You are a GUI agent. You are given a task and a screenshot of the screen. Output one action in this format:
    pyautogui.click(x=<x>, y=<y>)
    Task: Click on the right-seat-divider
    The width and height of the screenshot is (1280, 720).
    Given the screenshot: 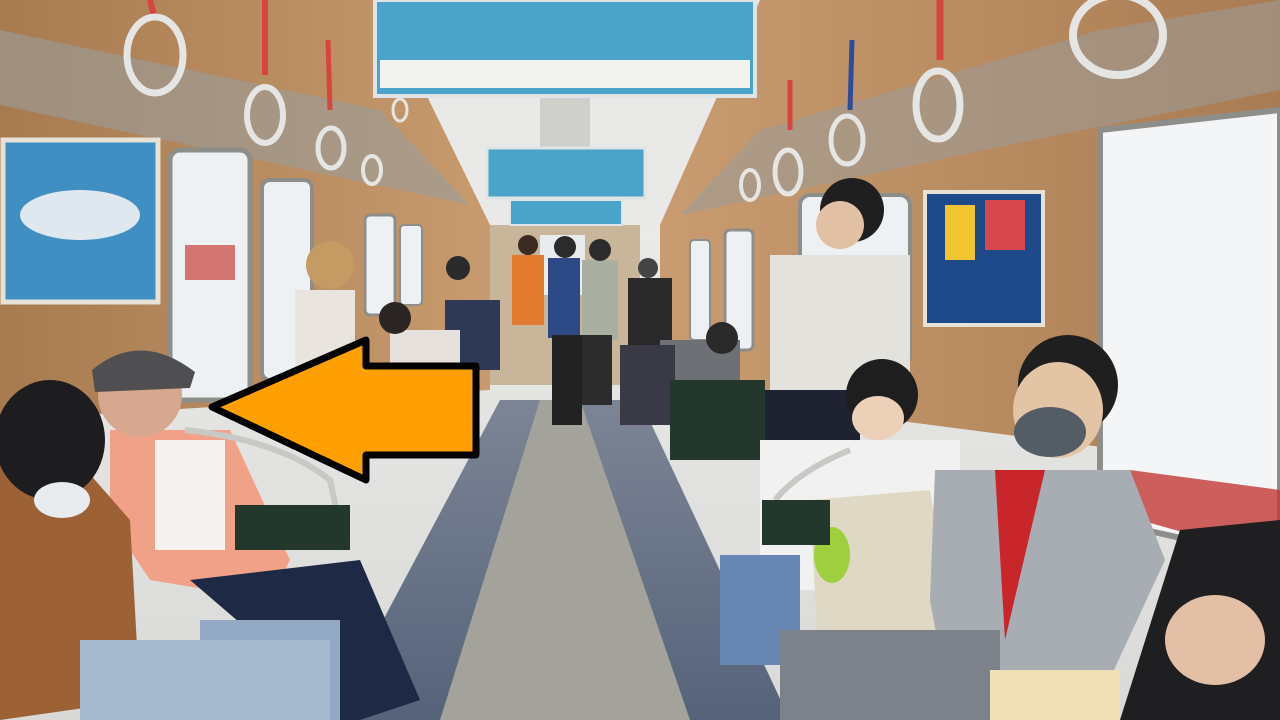 What is the action you would take?
    pyautogui.click(x=796, y=522)
    